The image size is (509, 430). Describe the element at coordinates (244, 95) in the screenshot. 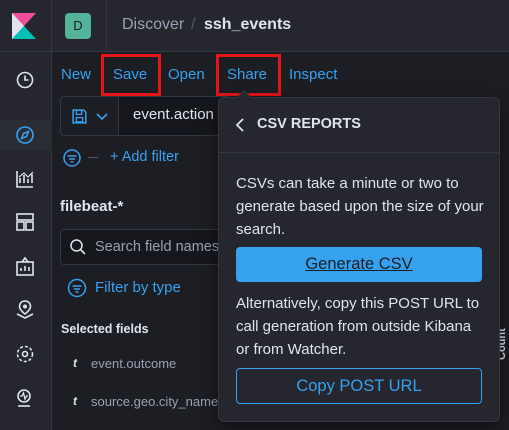

I see `popover-arrow-fill` at that location.